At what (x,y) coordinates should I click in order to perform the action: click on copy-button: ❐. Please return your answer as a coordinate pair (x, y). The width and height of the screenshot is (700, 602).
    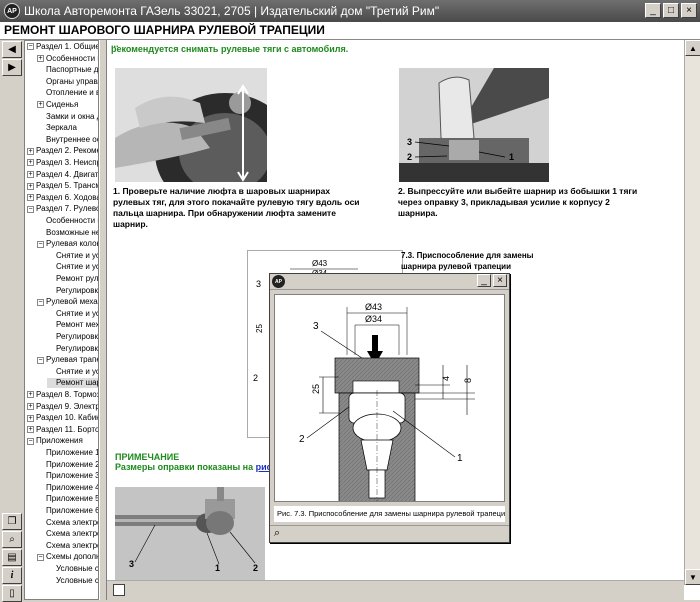
    Looking at the image, I should click on (12, 521).